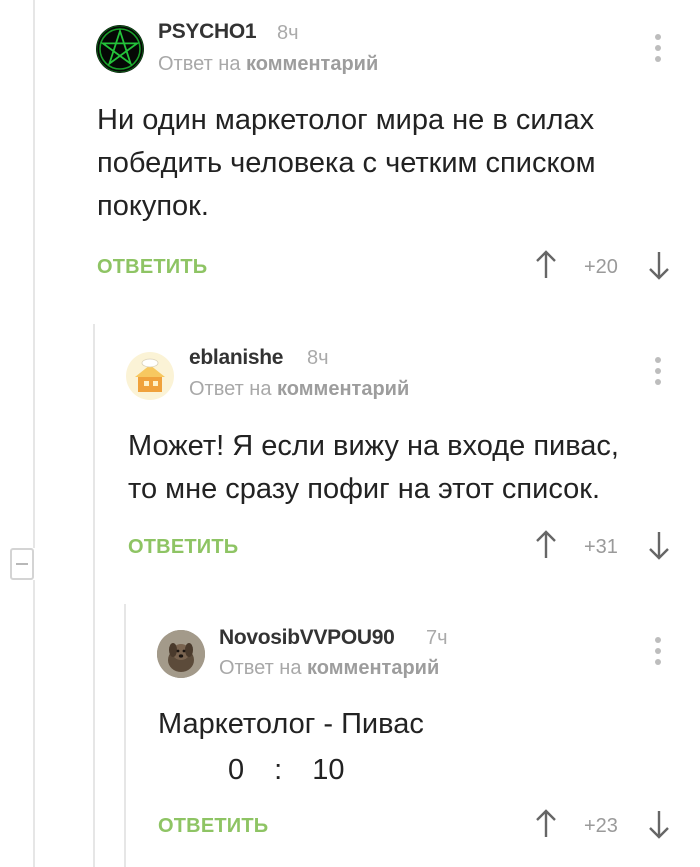  Describe the element at coordinates (236, 770) in the screenshot. I see `score-left: 0` at that location.